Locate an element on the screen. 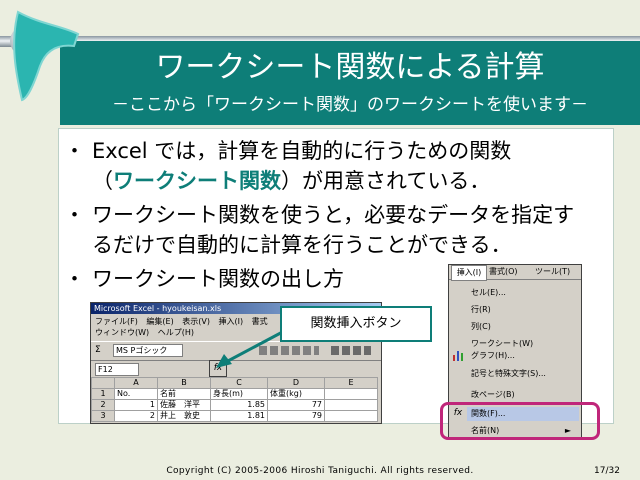 The image size is (640, 480). cell: No. is located at coordinates (136, 394).